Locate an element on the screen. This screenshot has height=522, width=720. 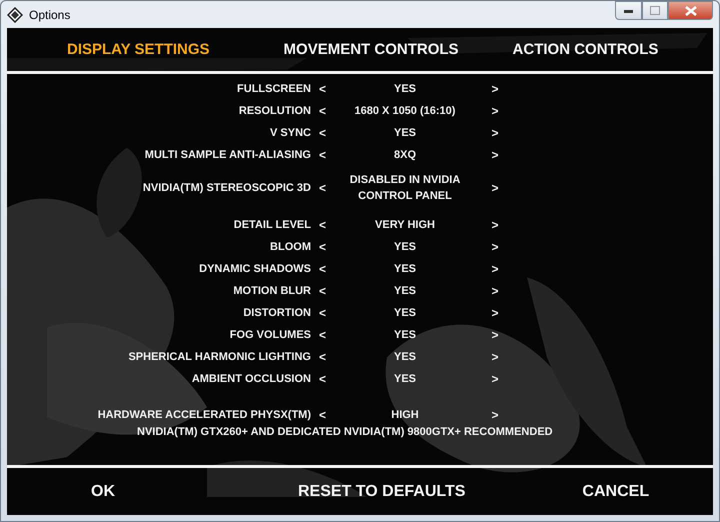
setting-label: FOG VOLUMES is located at coordinates (271, 335).